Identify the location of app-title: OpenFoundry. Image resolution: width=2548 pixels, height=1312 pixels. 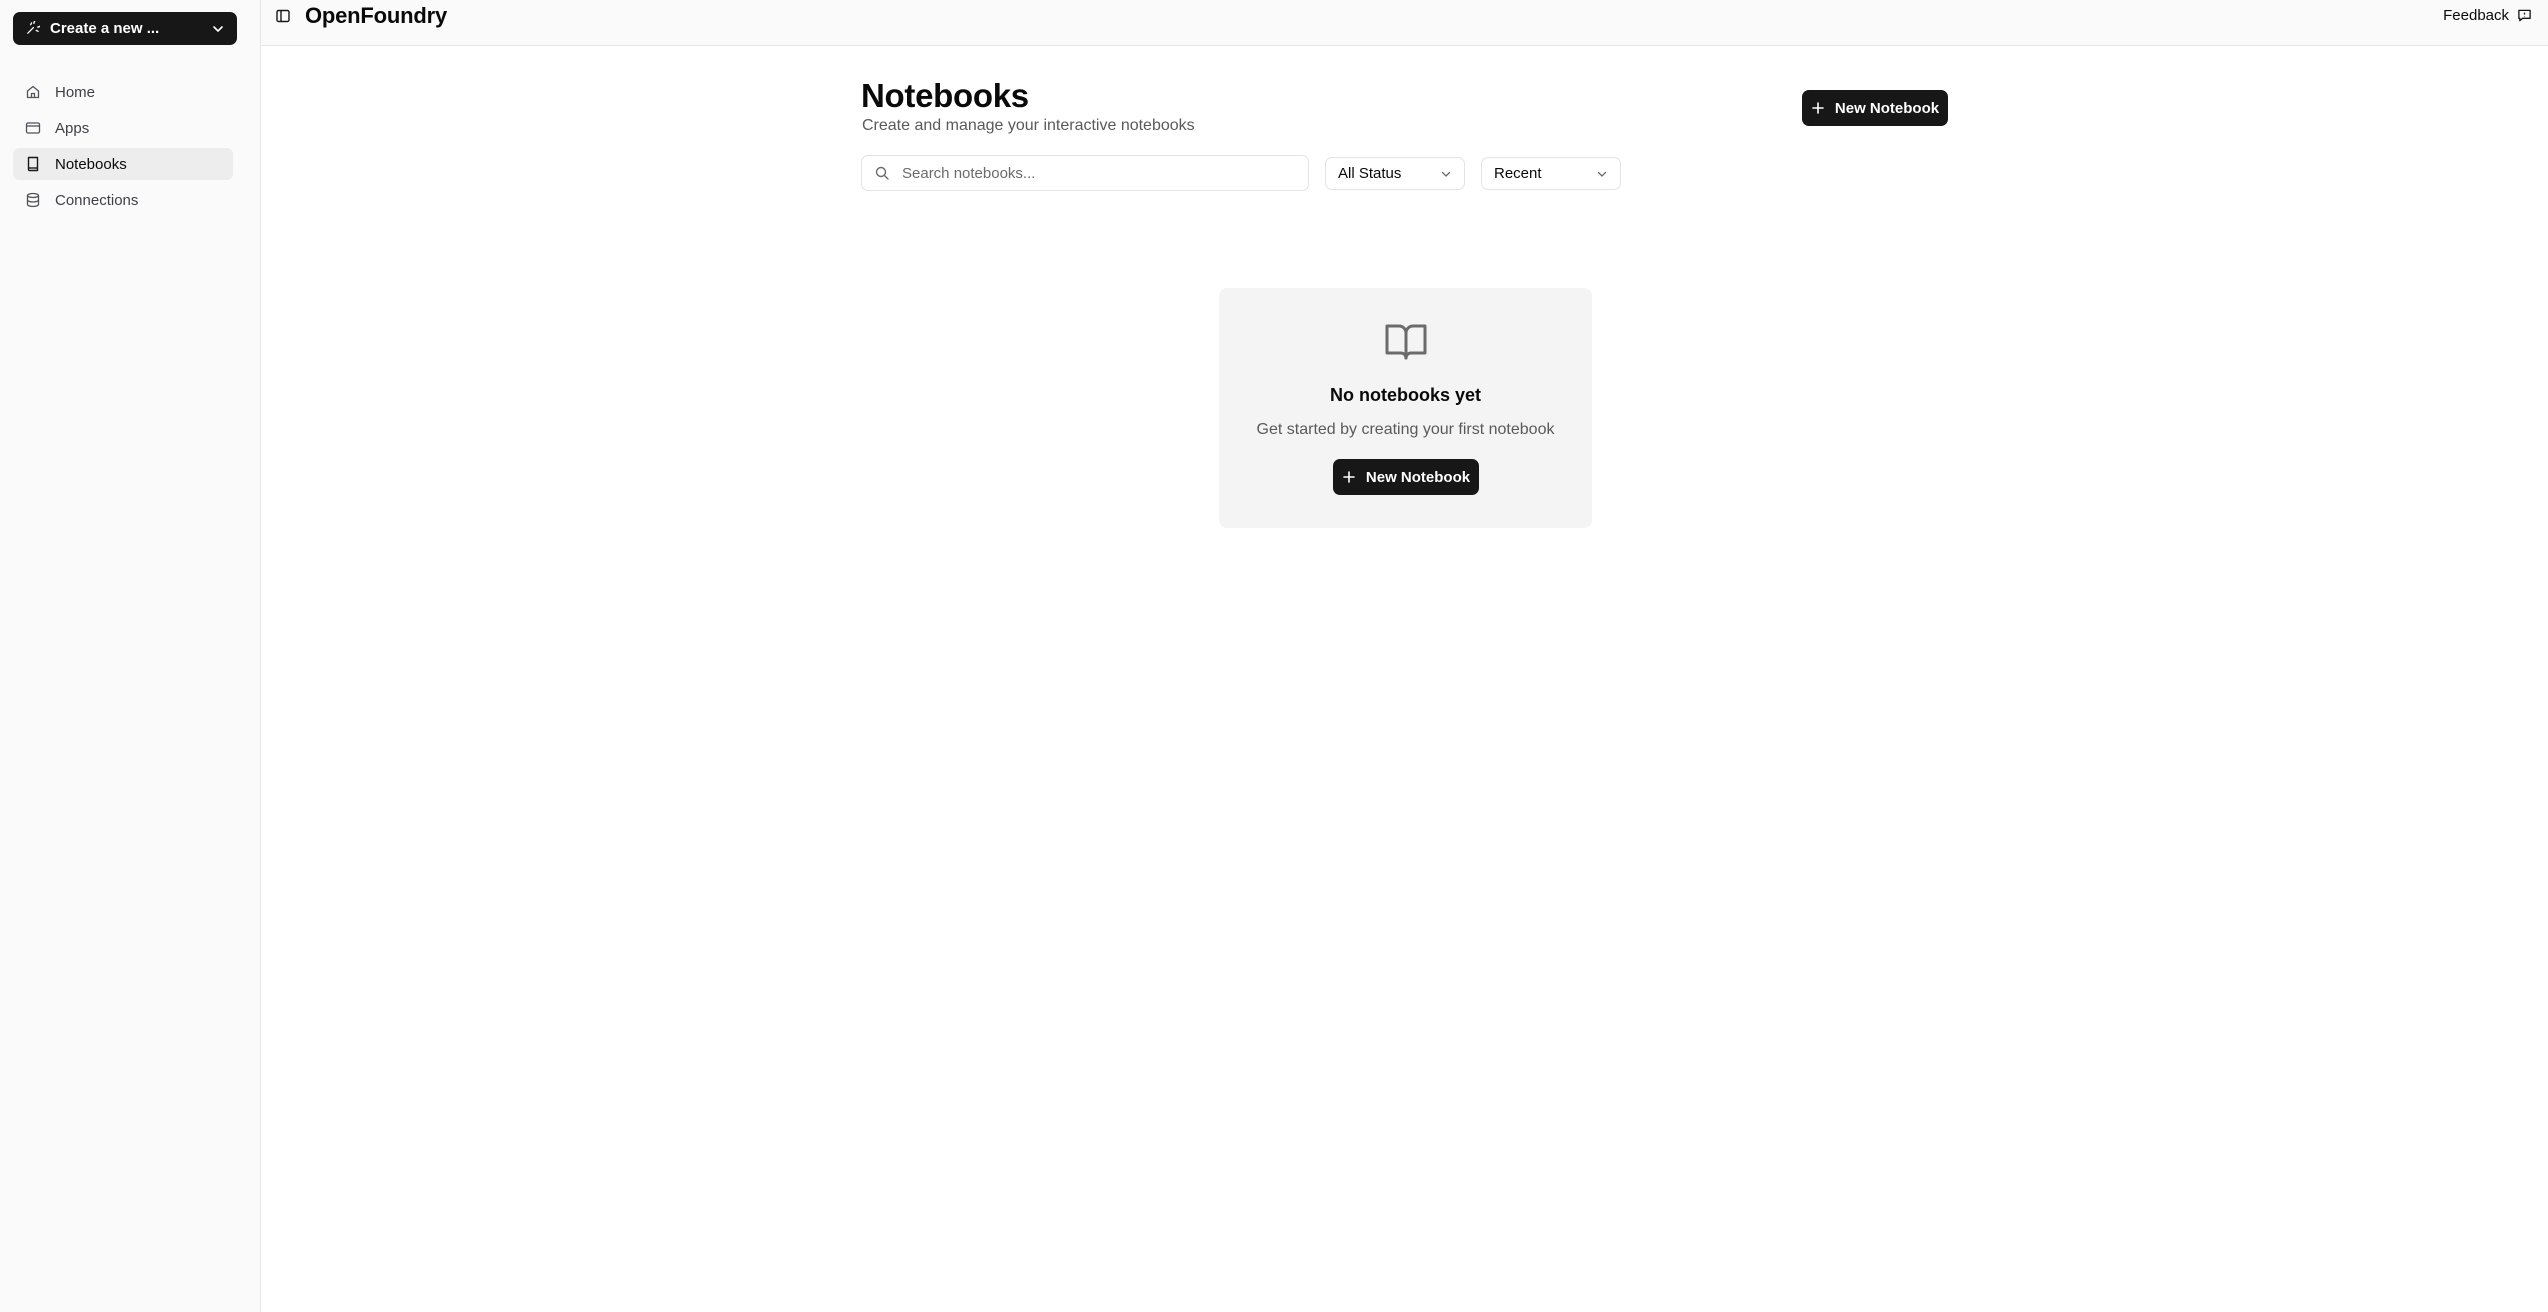
(376, 15).